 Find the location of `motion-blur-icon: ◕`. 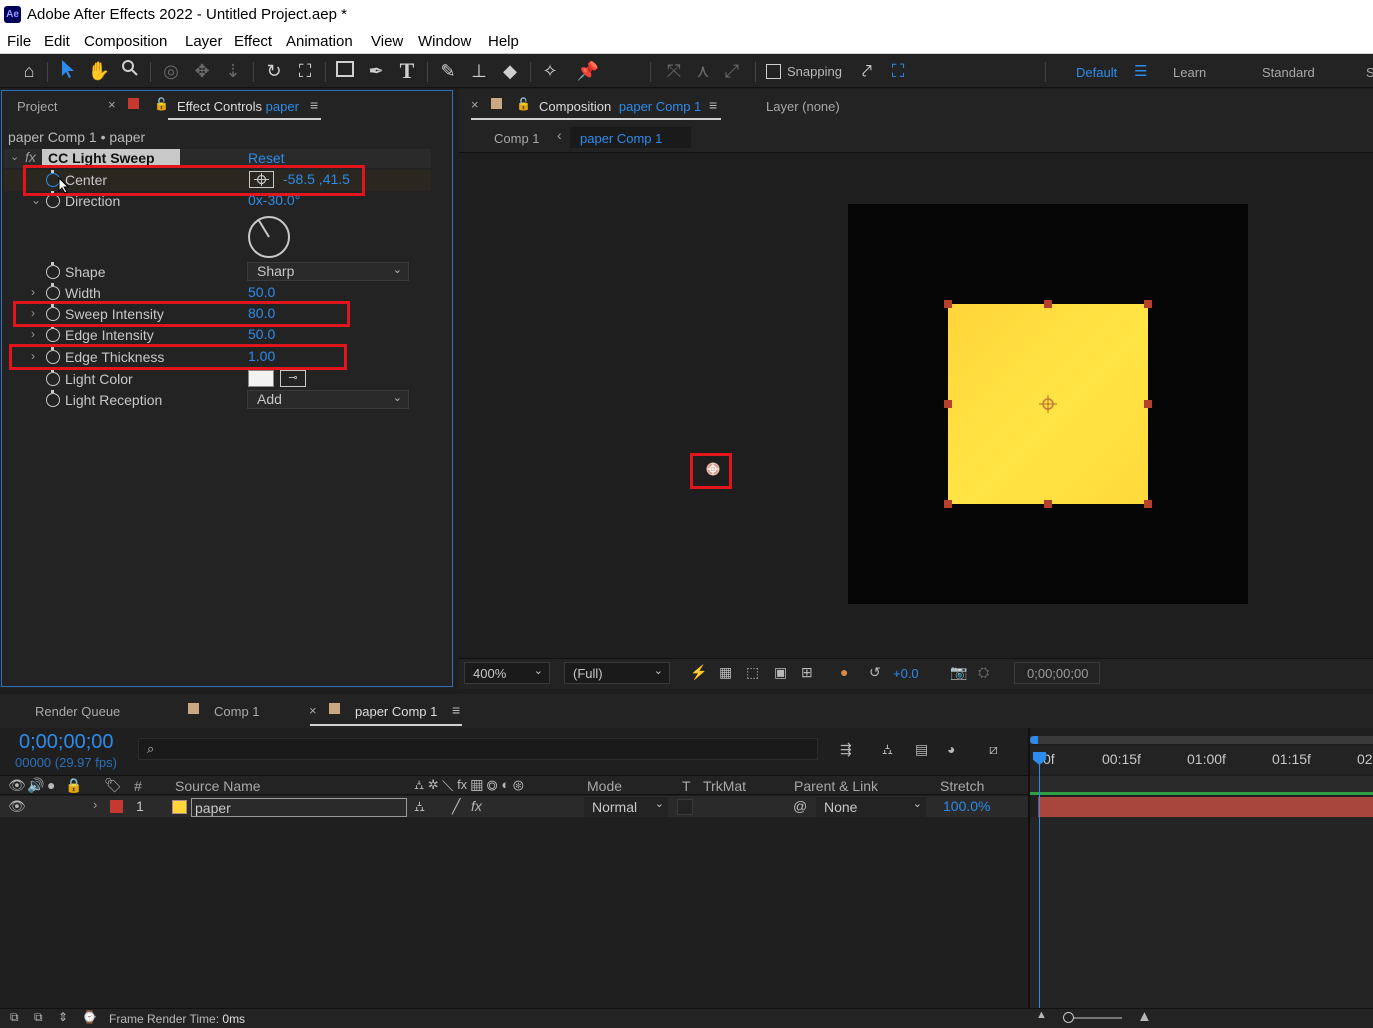

motion-blur-icon: ◕ is located at coordinates (951, 749).